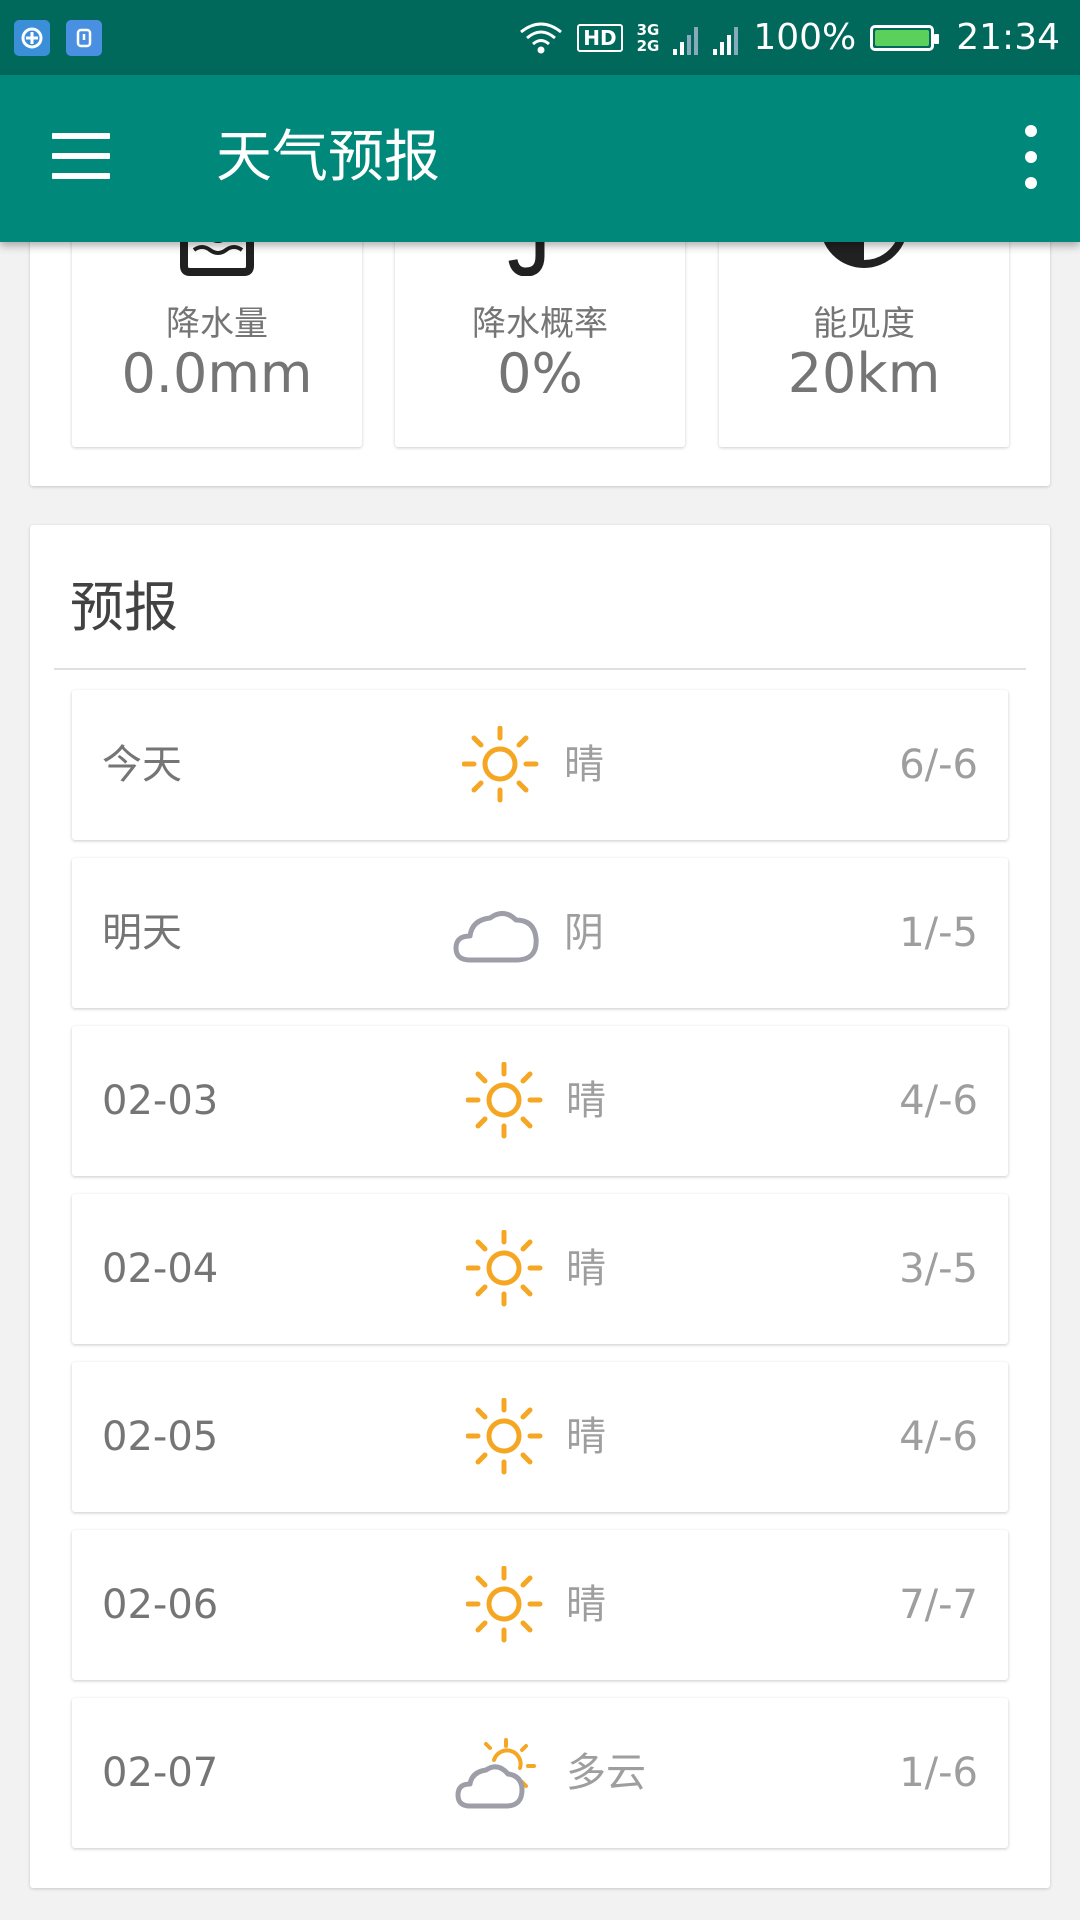 The image size is (1080, 1920). Describe the element at coordinates (540, 158) in the screenshot. I see `app-bar: 天气预报` at that location.